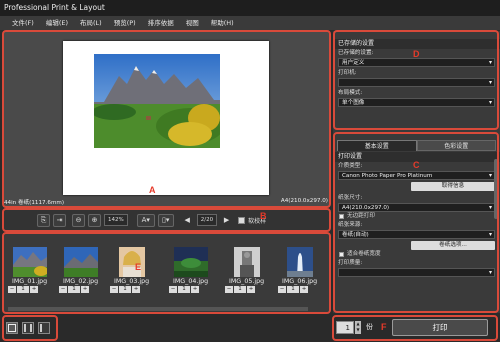  What do you see at coordinates (23, 23) in the screenshot?
I see `menu-file: 文件(F)` at bounding box center [23, 23].